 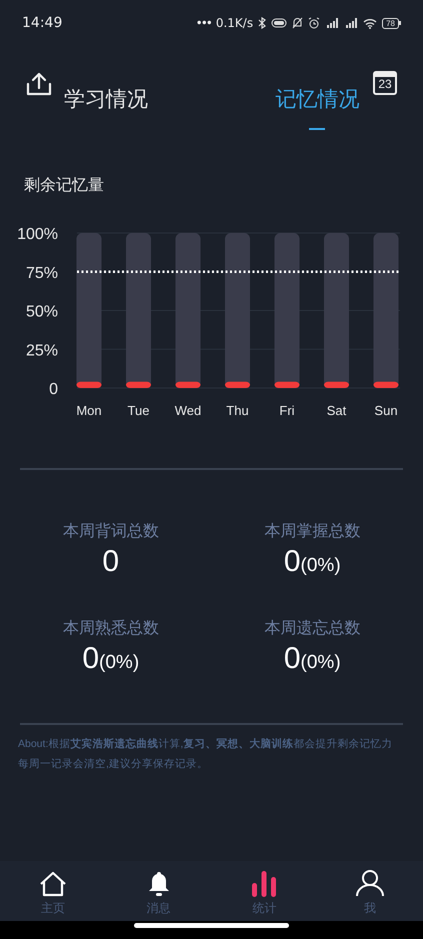 I want to click on nav-item: 主页, so click(x=53, y=891).